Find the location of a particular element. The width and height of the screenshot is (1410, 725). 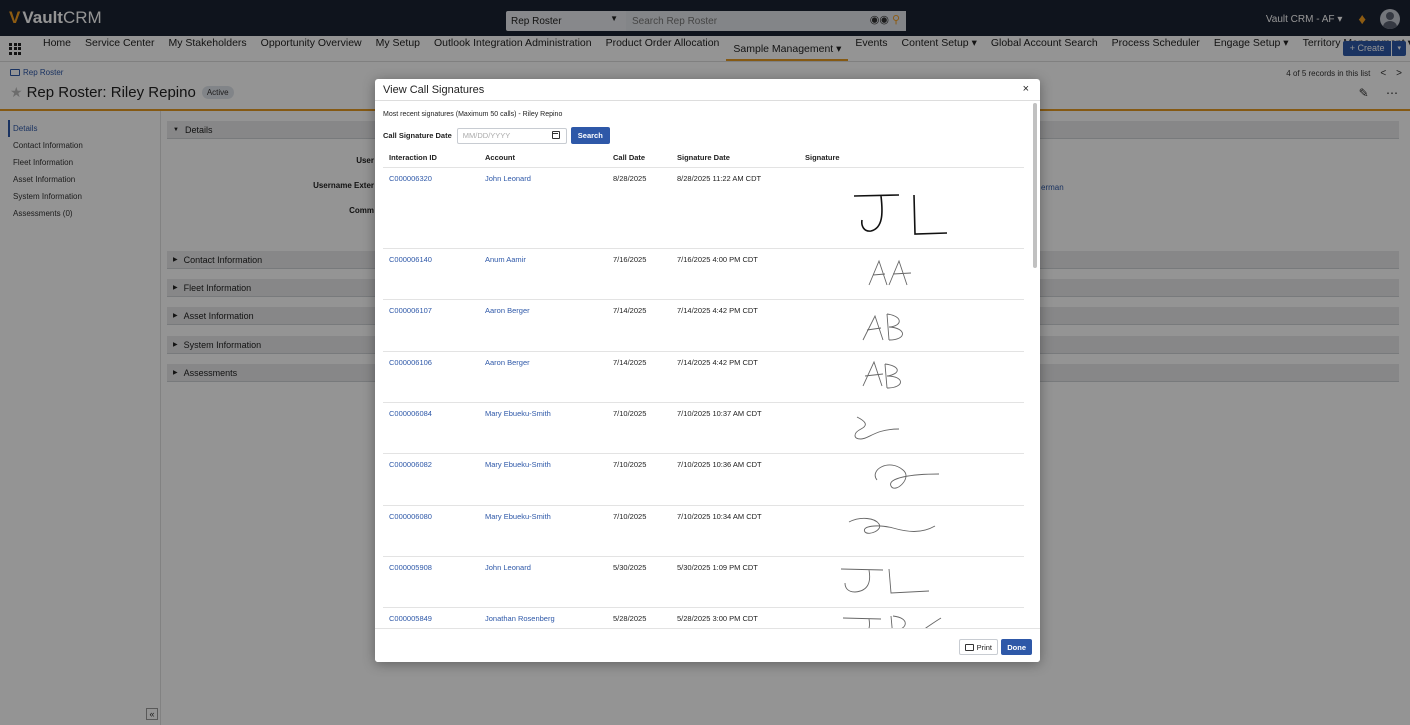

account-link: Jonathan Rosenberg is located at coordinates (543, 617).